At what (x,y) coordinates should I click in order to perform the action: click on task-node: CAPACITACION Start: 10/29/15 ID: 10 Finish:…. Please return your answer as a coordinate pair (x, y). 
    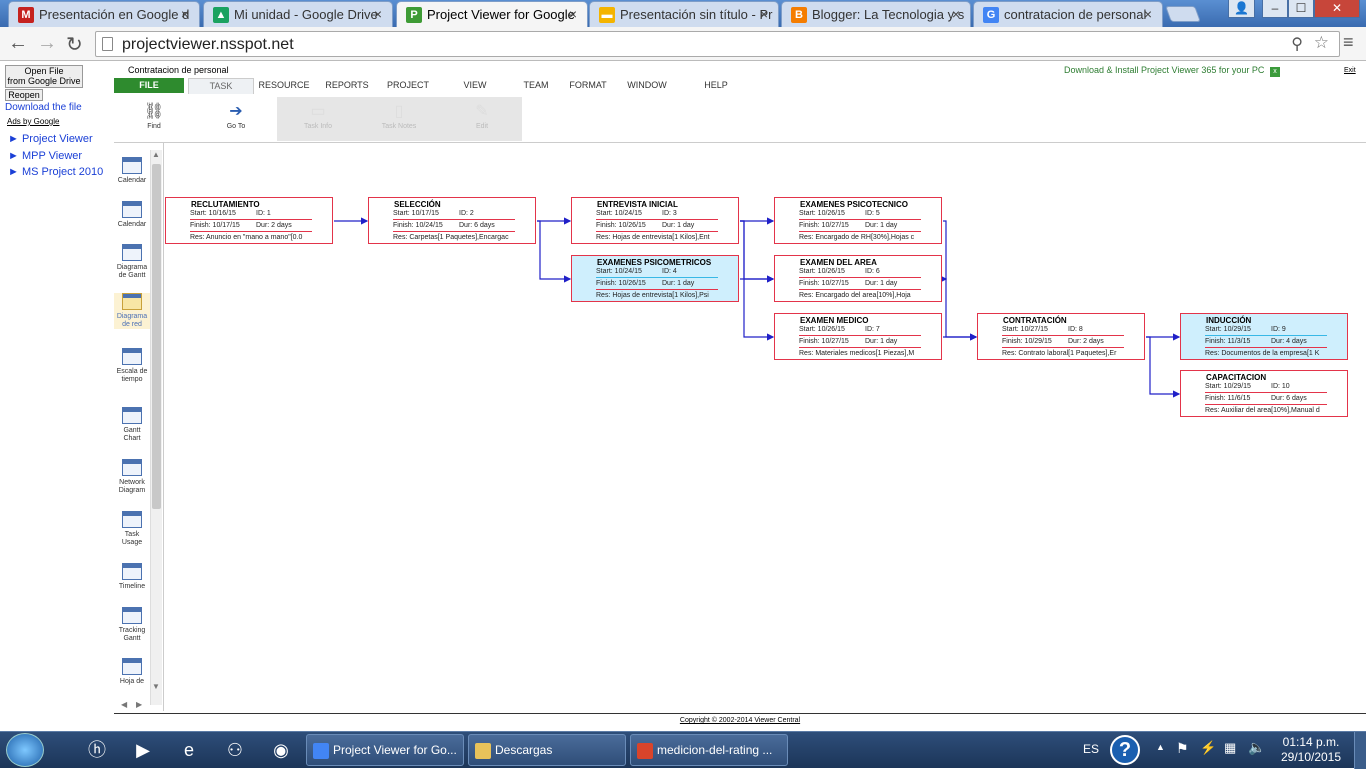
    Looking at the image, I should click on (1264, 393).